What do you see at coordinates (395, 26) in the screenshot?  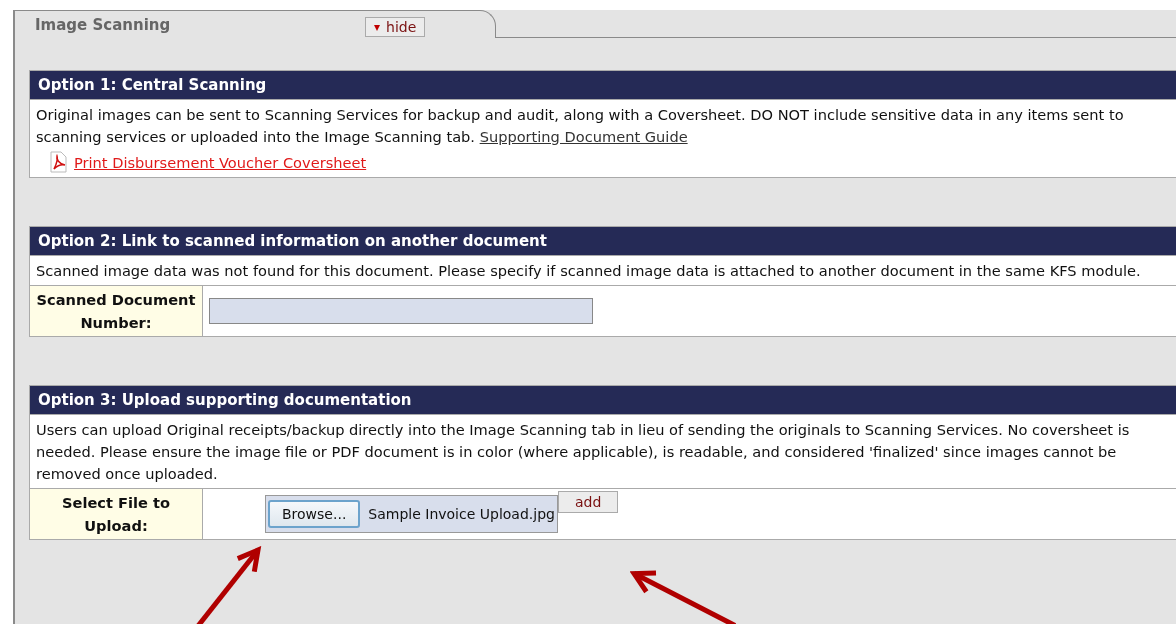 I see `hide-button: ▾ hide` at bounding box center [395, 26].